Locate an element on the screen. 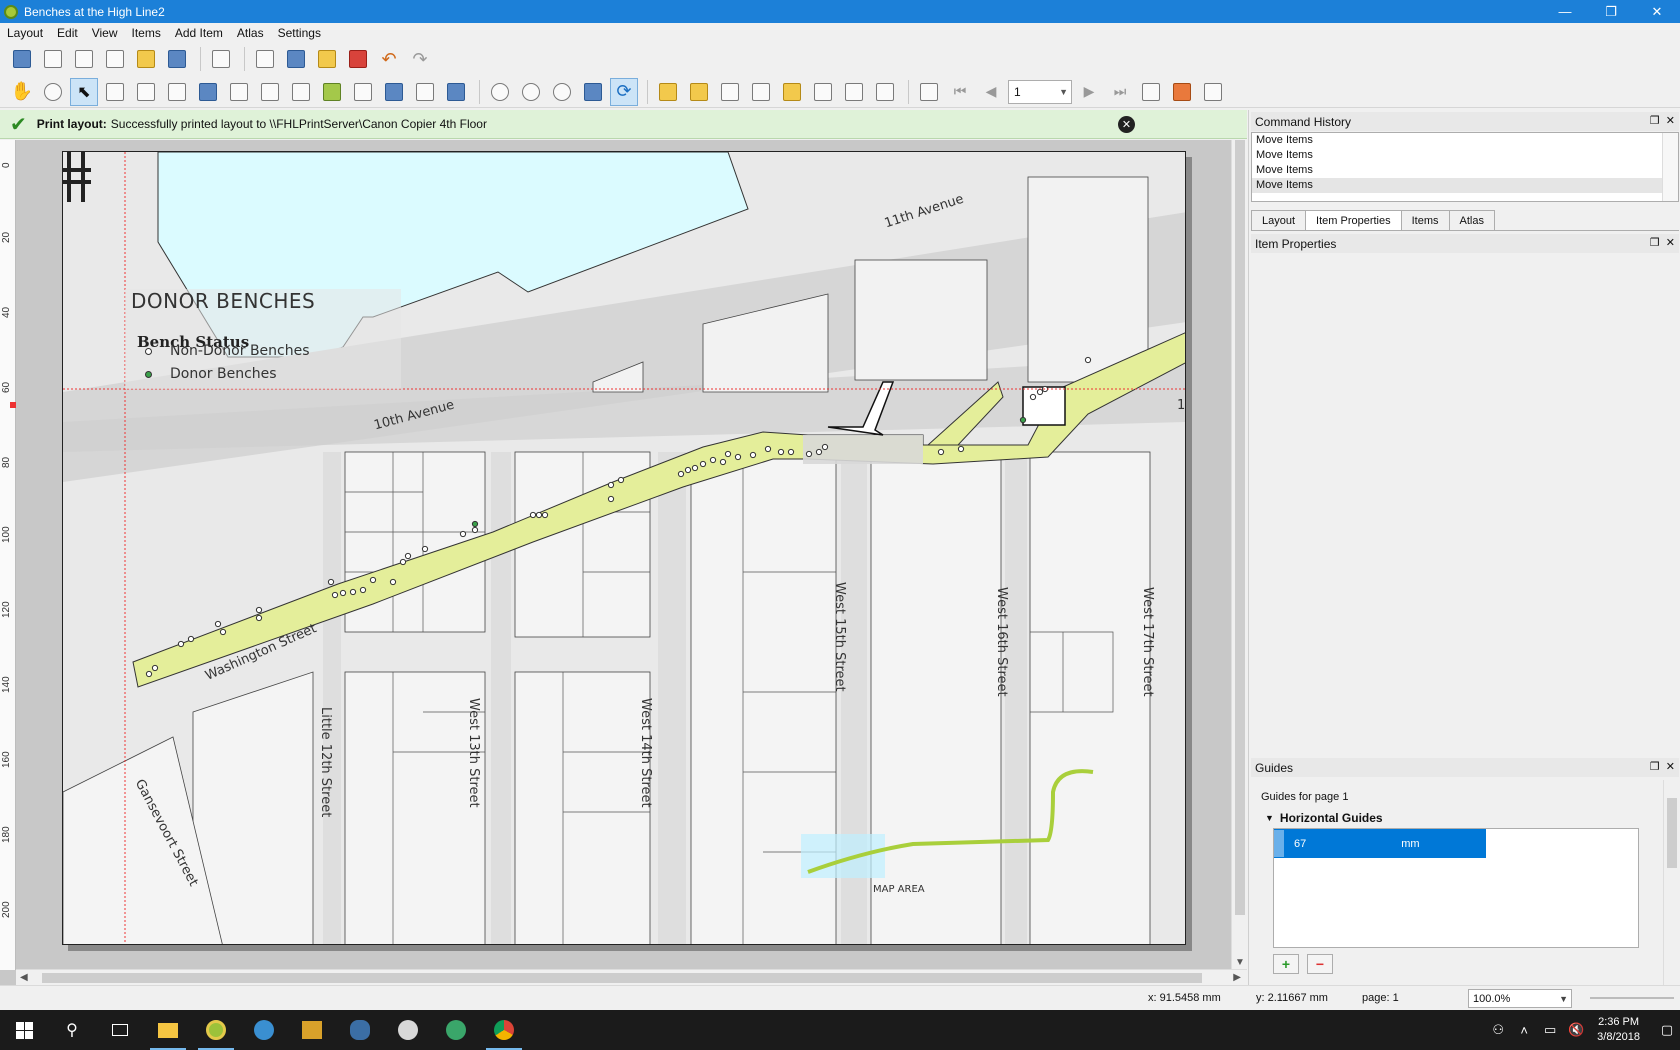  taskbar-qgis is located at coordinates (216, 1030).